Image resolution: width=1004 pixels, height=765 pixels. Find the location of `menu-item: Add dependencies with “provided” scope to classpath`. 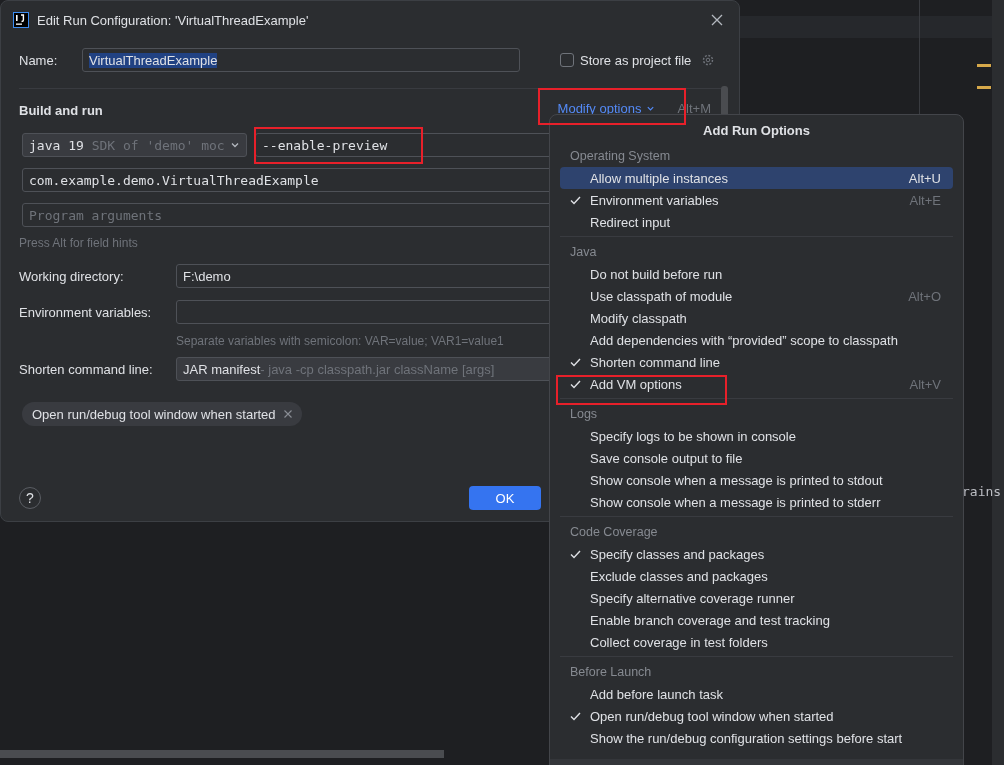

menu-item: Add dependencies with “provided” scope to classpath is located at coordinates (756, 340).